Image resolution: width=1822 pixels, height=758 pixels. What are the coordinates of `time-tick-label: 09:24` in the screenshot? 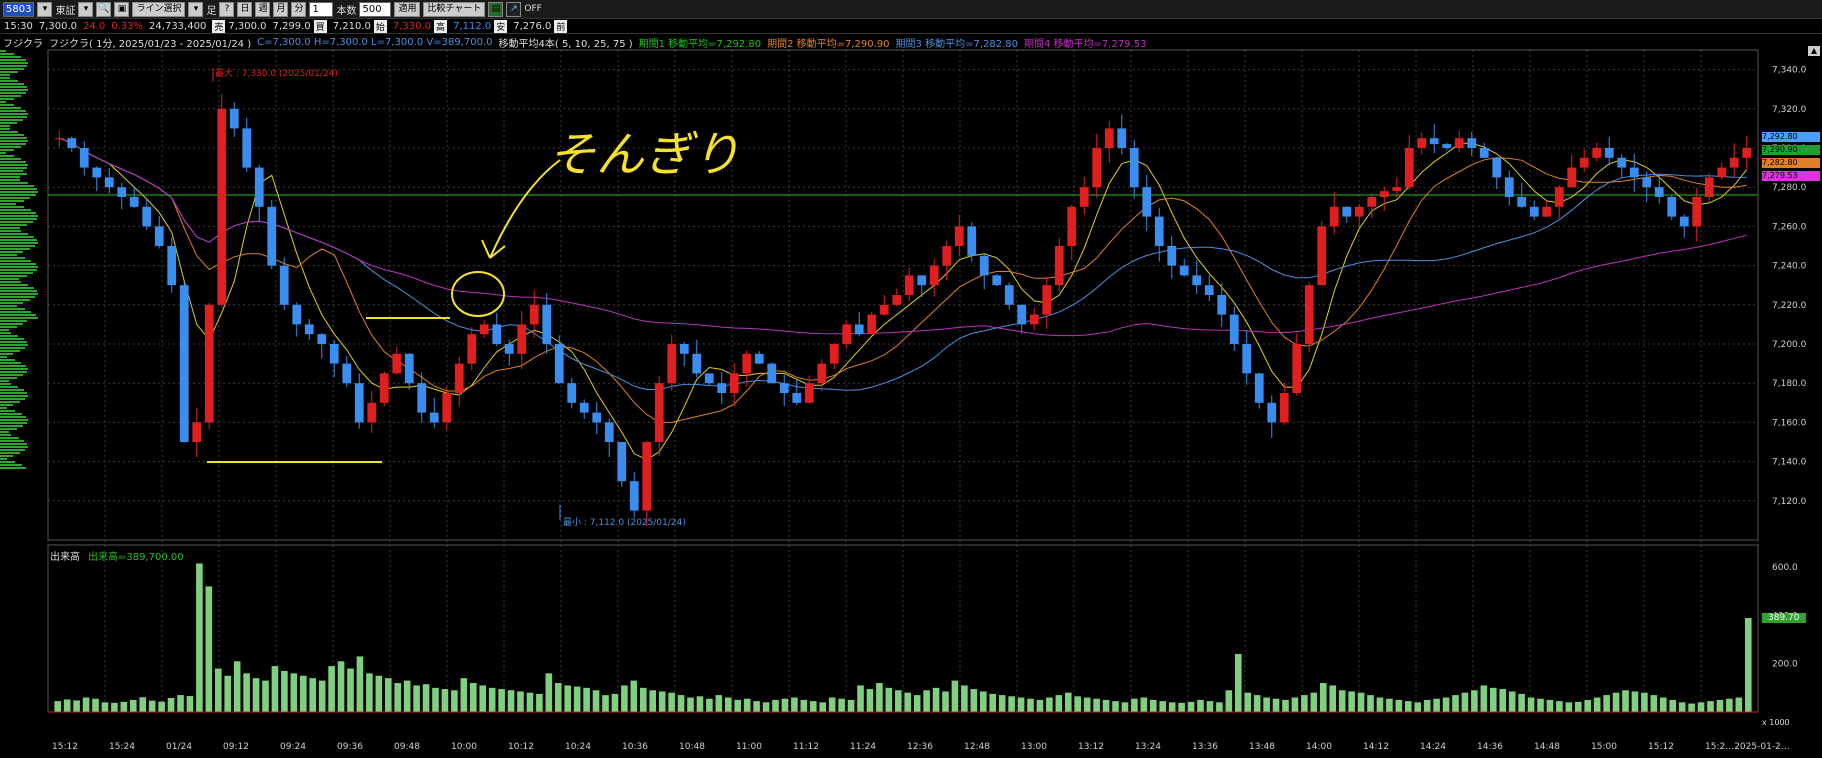 It's located at (293, 747).